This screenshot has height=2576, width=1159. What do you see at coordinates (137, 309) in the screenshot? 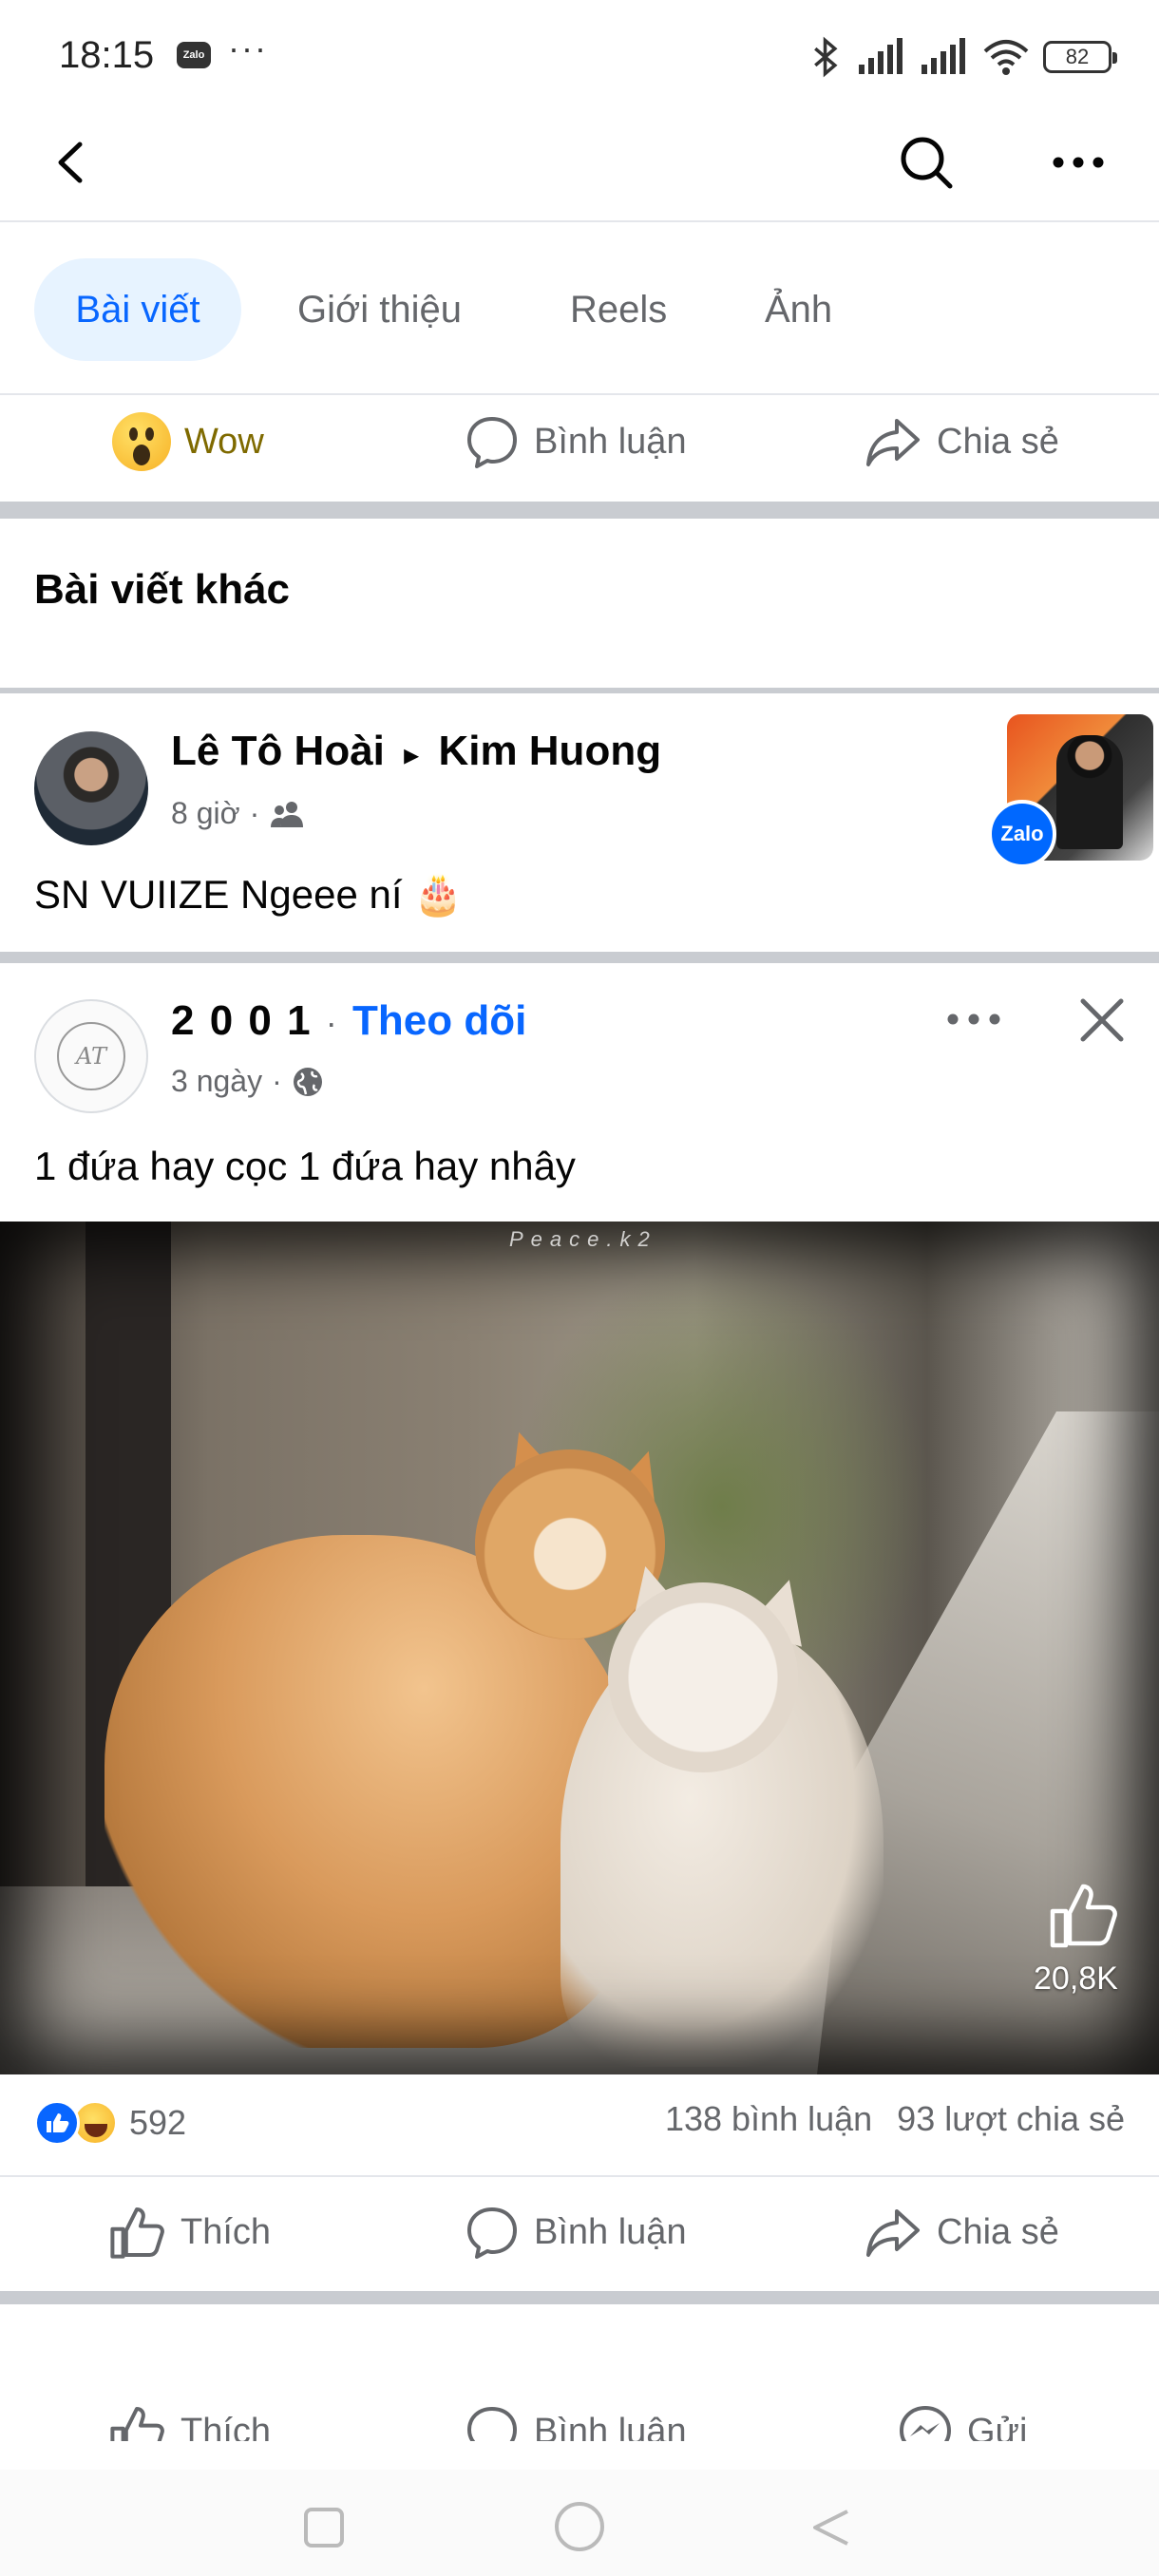
I see `tab-posts: Bài viết` at bounding box center [137, 309].